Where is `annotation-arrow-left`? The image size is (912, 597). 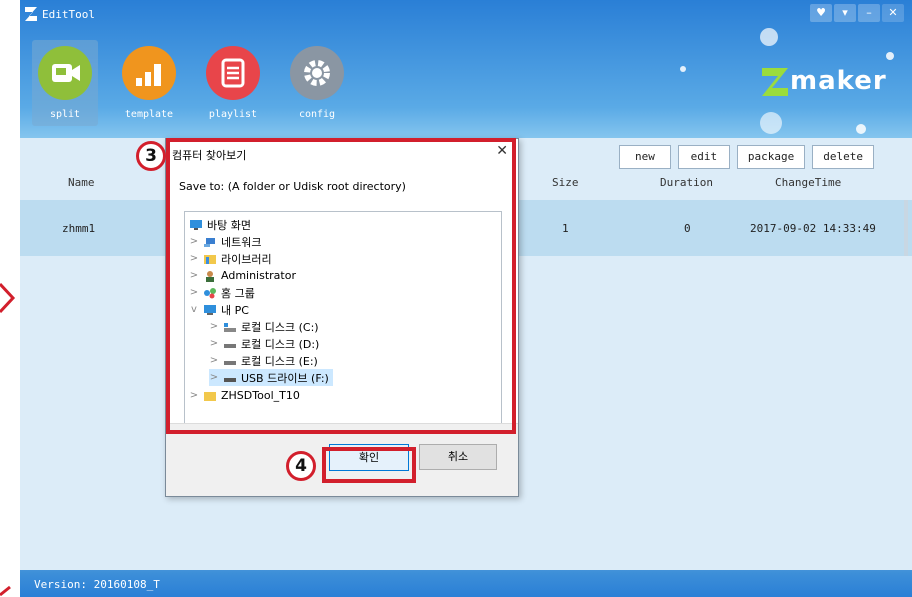 annotation-arrow-left is located at coordinates (8, 298).